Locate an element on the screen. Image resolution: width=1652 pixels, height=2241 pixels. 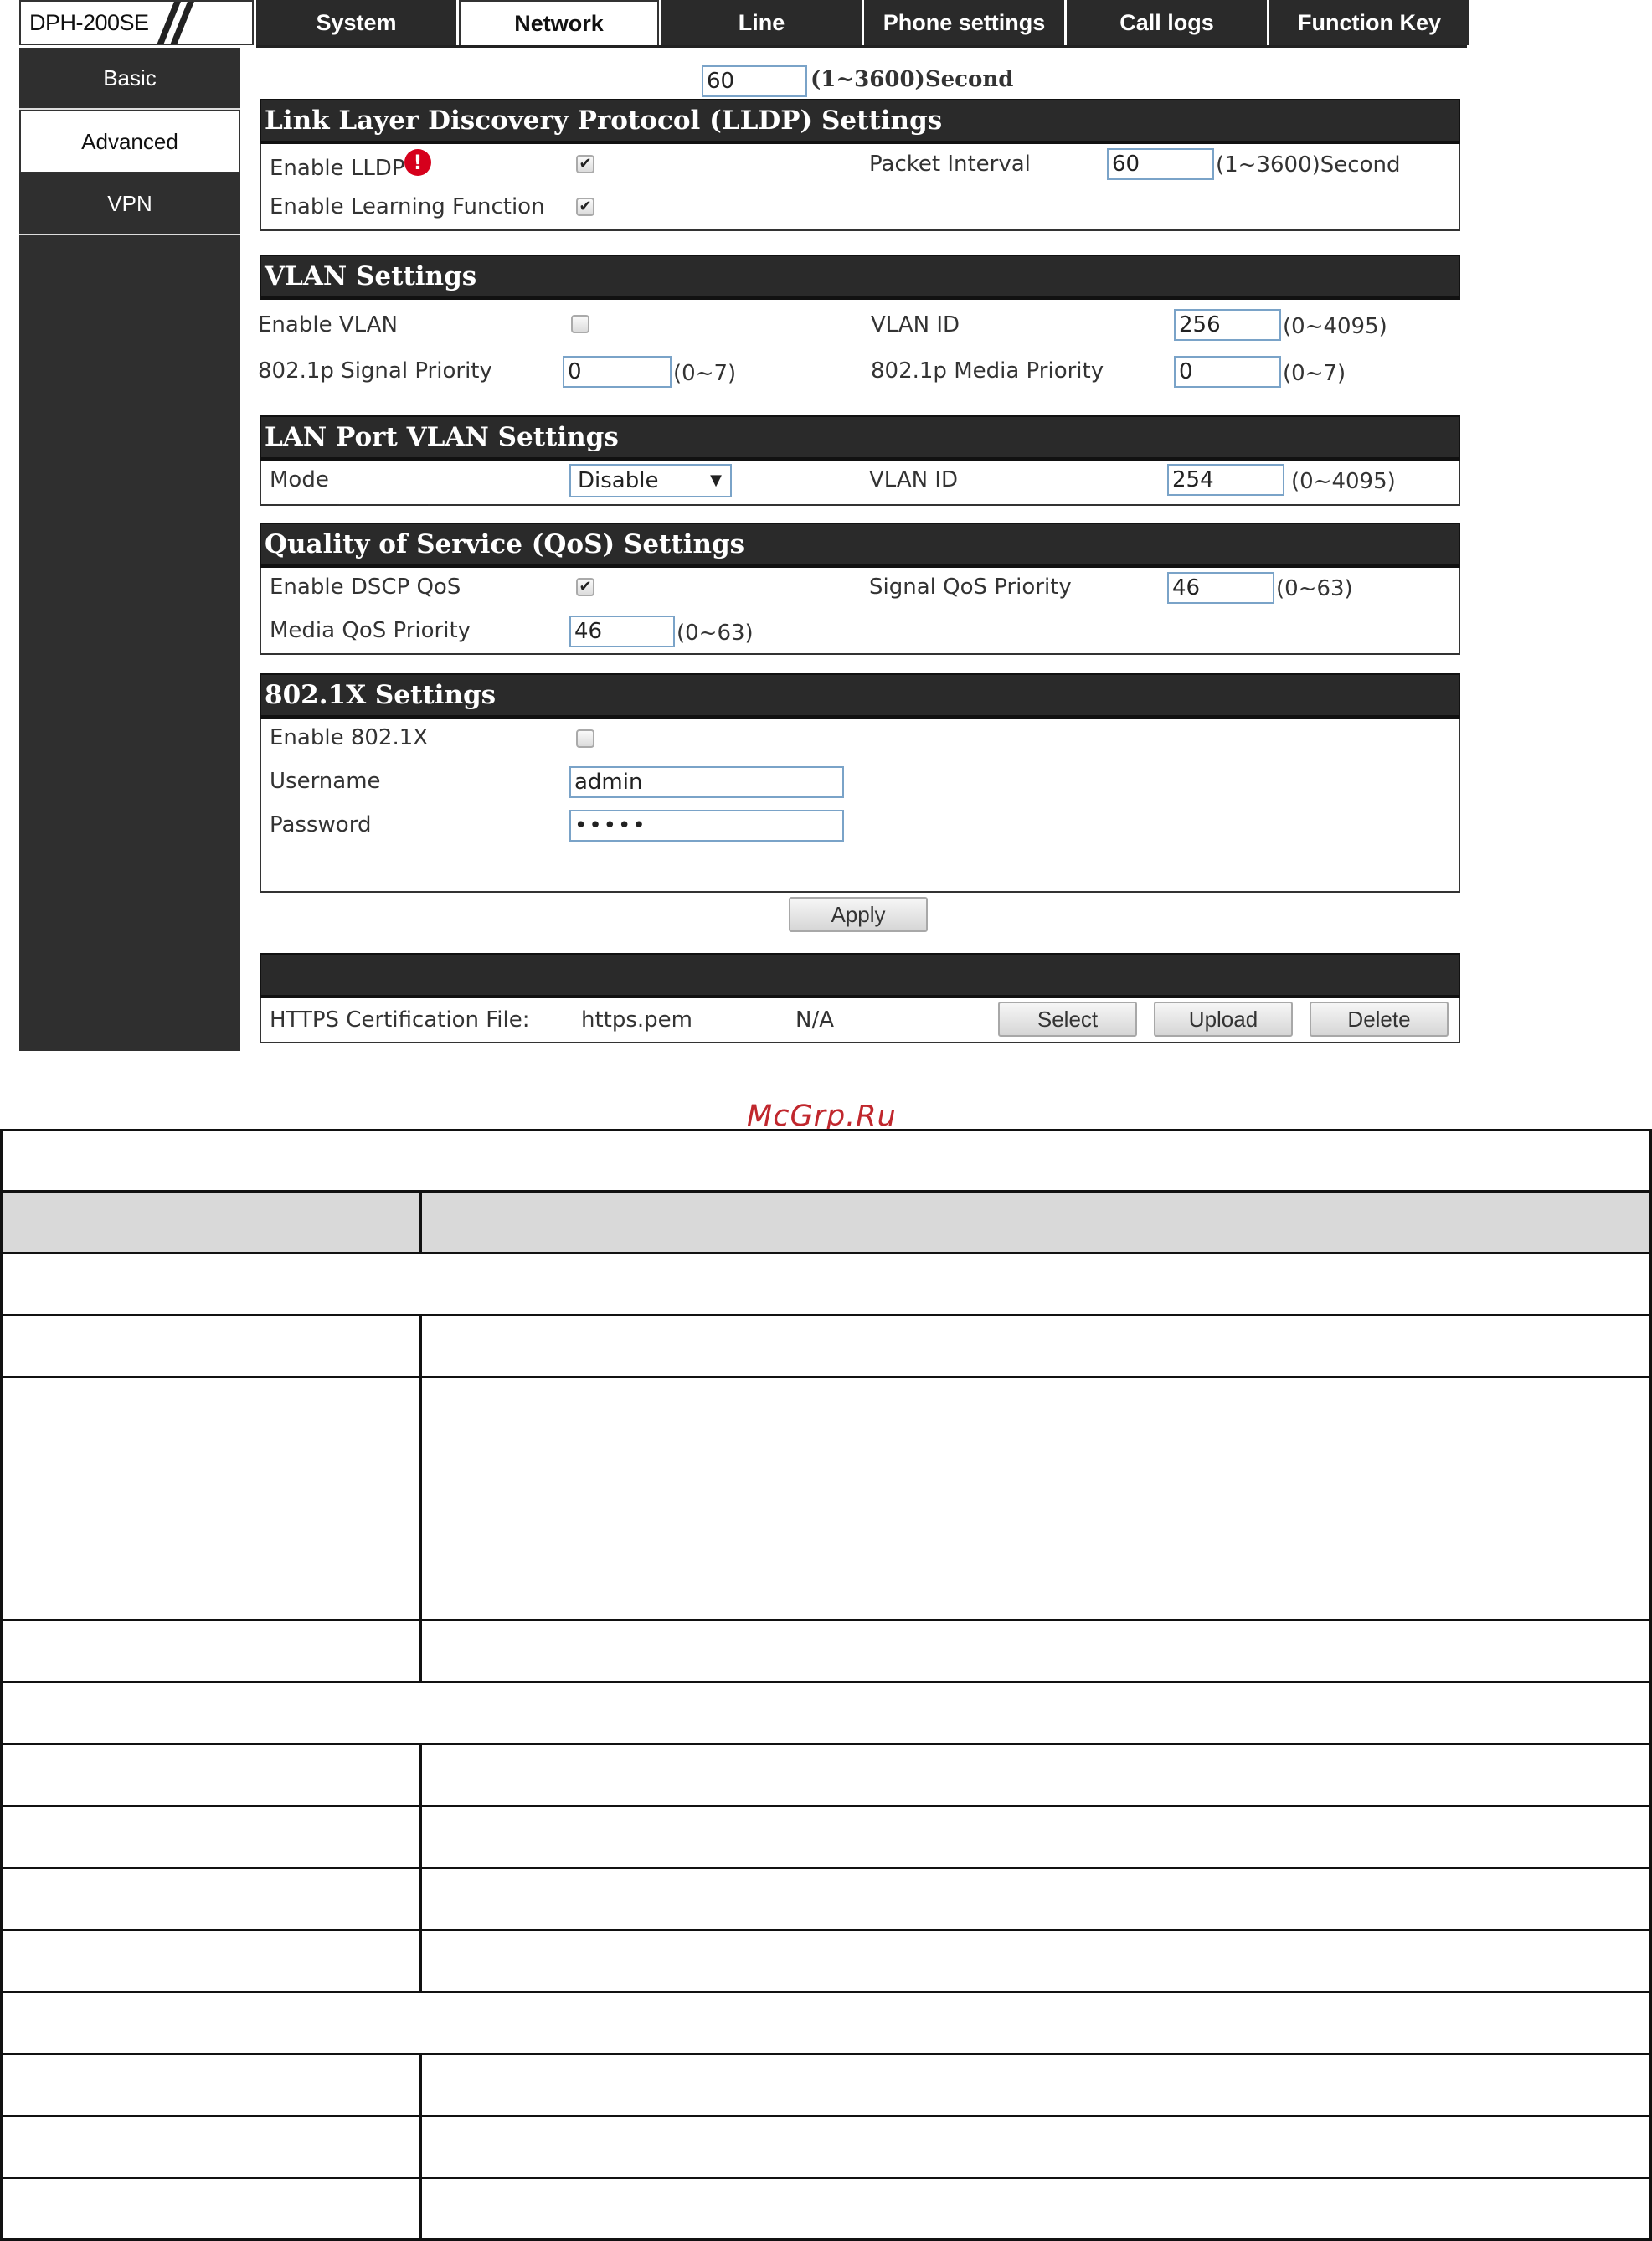
signal-qos-input: 46 is located at coordinates (1221, 588).